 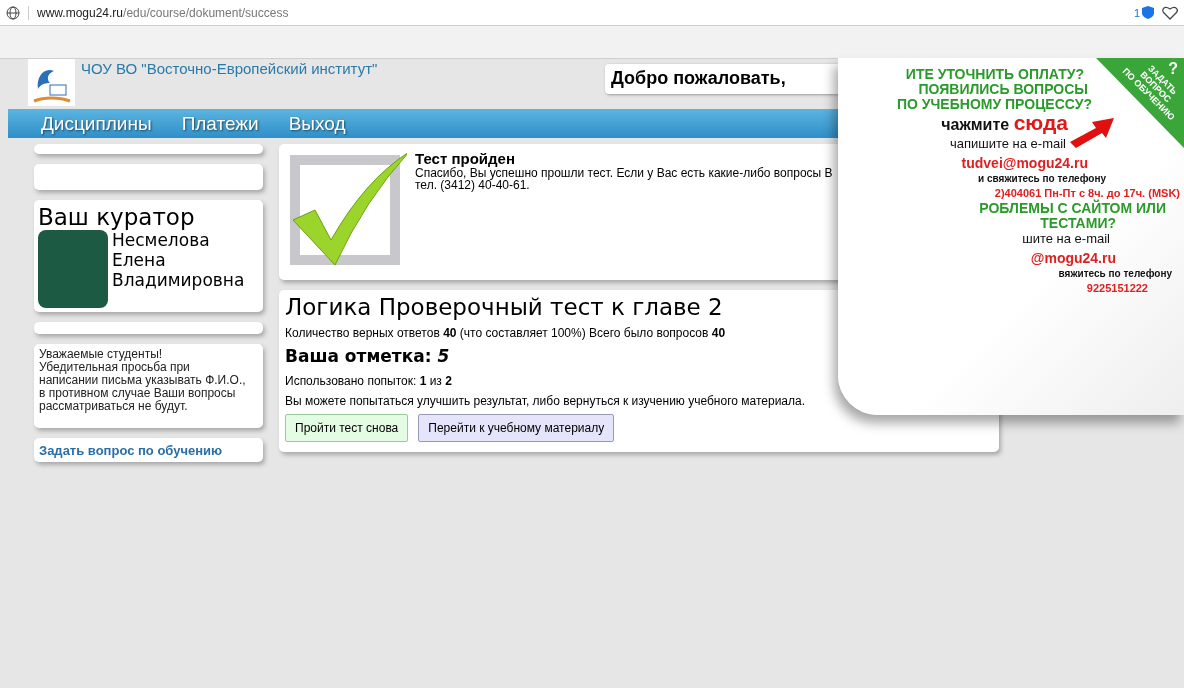 What do you see at coordinates (1077, 223) in the screenshot?
I see `promo-text: ТЕСТАМИ?` at bounding box center [1077, 223].